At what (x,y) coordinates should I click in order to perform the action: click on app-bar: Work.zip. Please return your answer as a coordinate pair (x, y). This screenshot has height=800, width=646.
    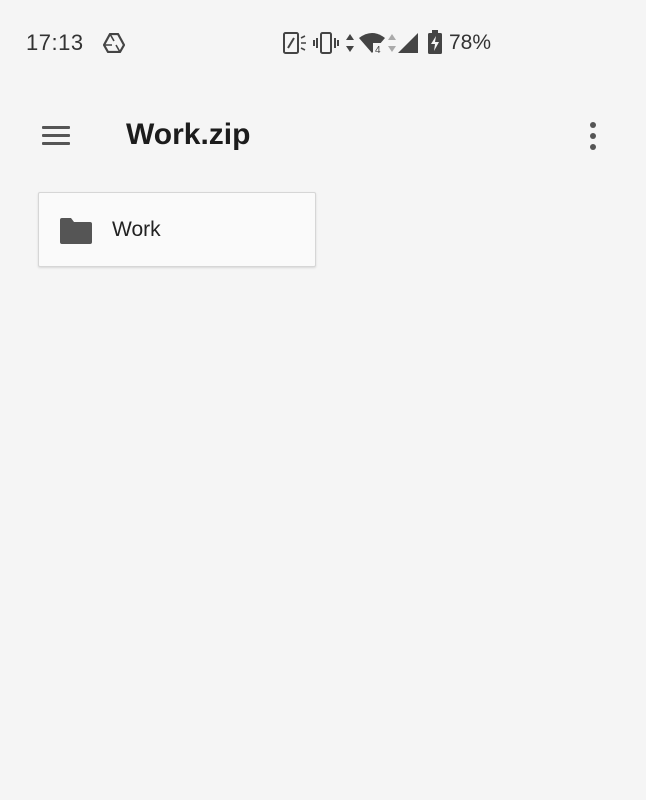
    Looking at the image, I should click on (323, 136).